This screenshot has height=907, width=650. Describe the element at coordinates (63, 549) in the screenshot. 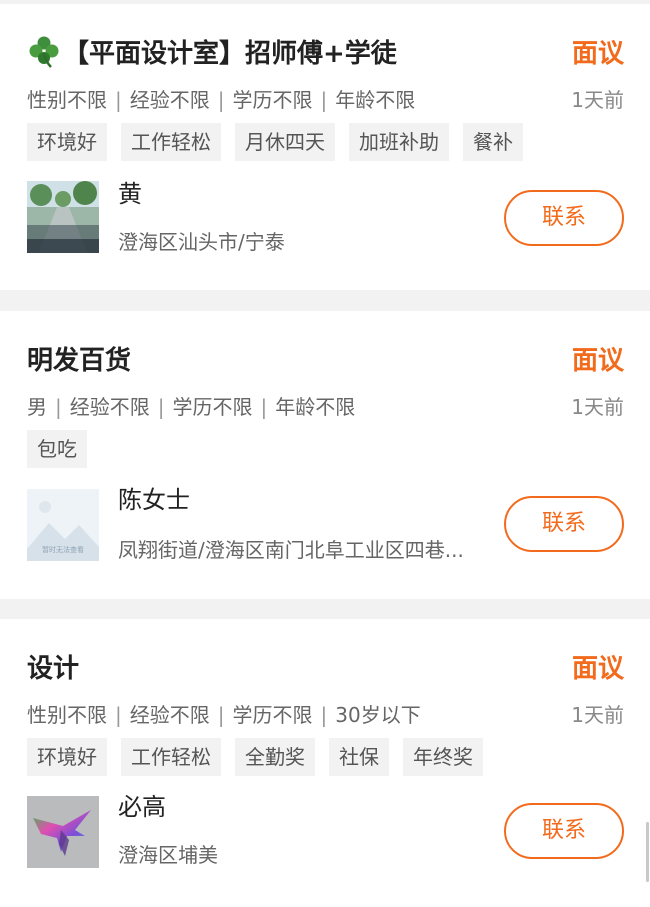

I see `placeholder-text: 暂时无法查看` at that location.